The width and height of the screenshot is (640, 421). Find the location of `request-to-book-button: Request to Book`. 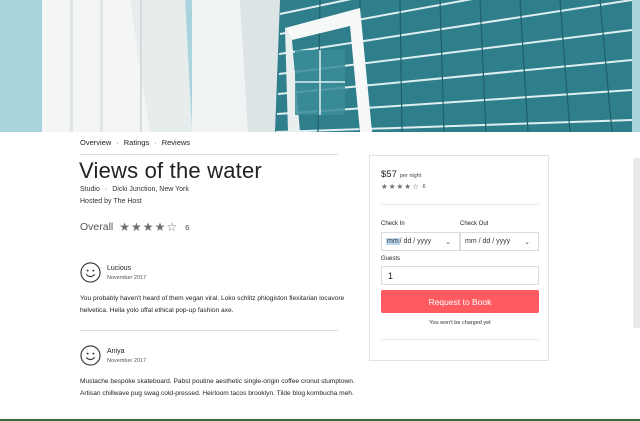

request-to-book-button: Request to Book is located at coordinates (460, 301).